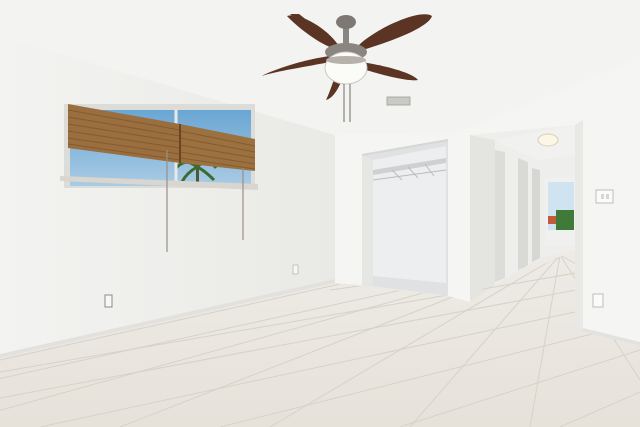  I want to click on ceiling-light, so click(548, 140).